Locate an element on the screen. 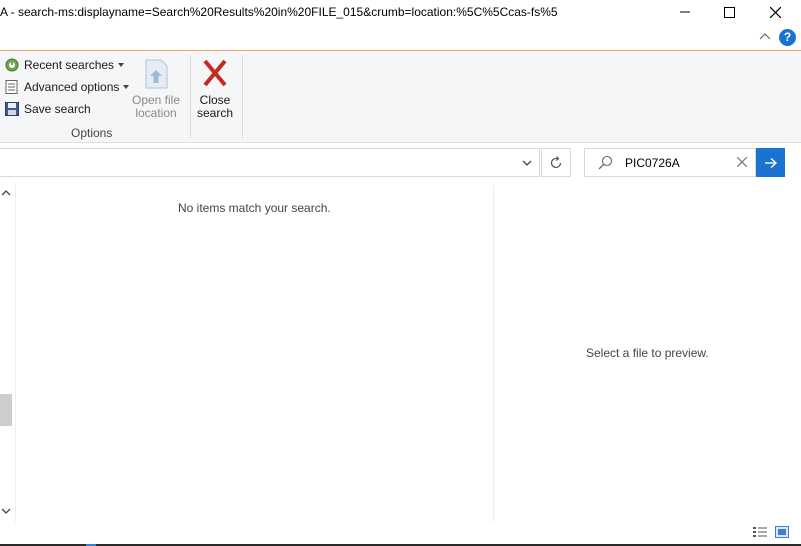 Image resolution: width=801 pixels, height=546 pixels. address-dropdown-button is located at coordinates (527, 162).